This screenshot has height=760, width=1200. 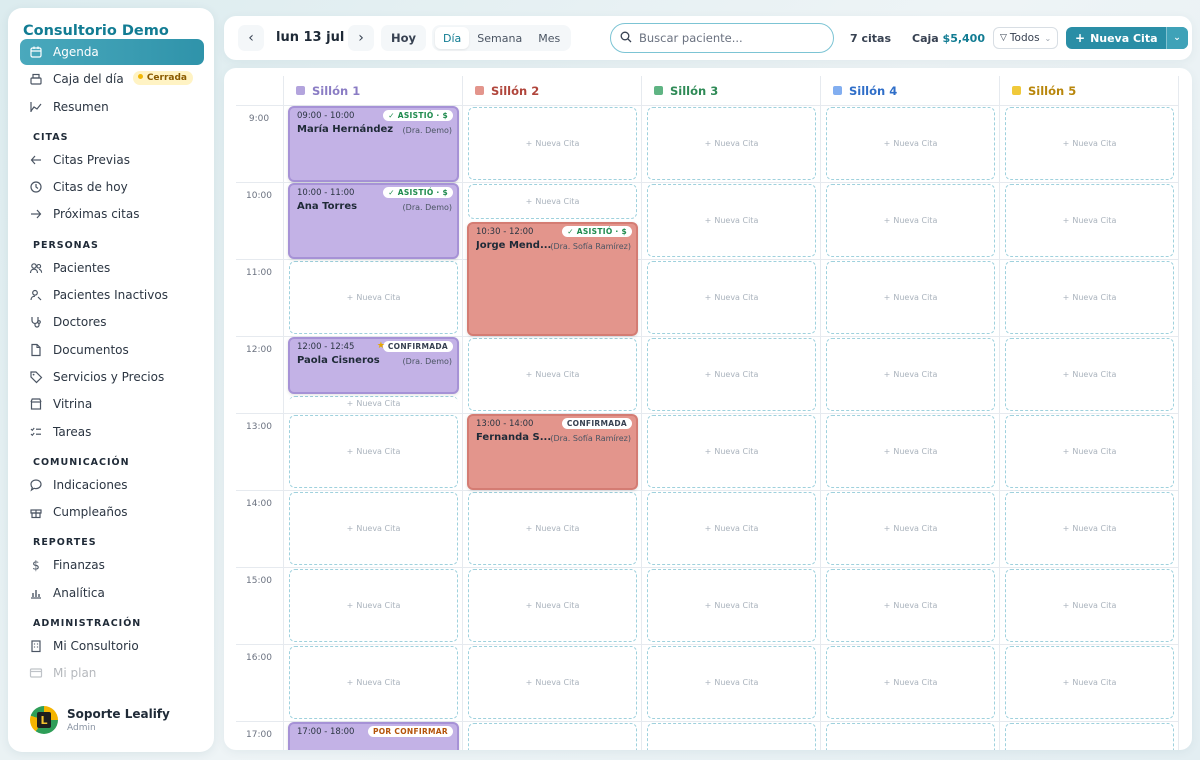 I want to click on sidebar-item-citas-previas: Citas Previas, so click(x=112, y=160).